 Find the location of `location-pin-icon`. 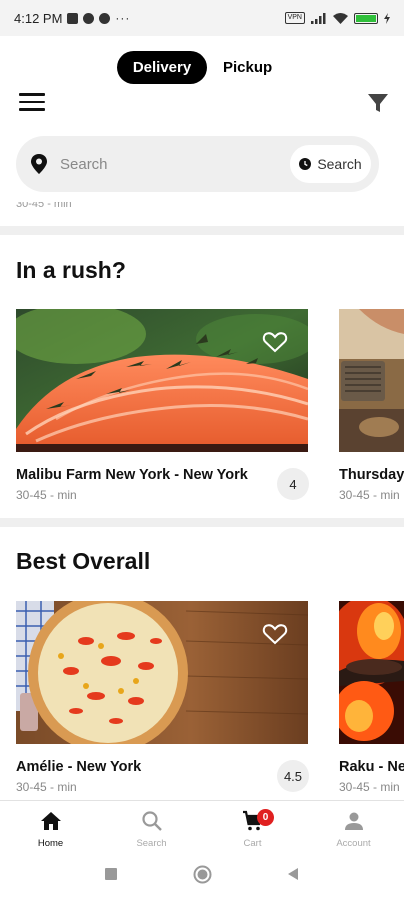

location-pin-icon is located at coordinates (39, 164).